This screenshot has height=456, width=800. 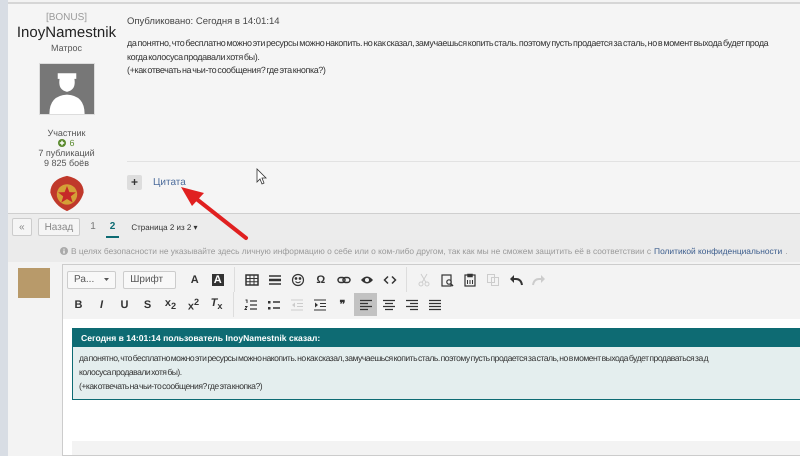 I want to click on align-left-icon, so click(x=365, y=305).